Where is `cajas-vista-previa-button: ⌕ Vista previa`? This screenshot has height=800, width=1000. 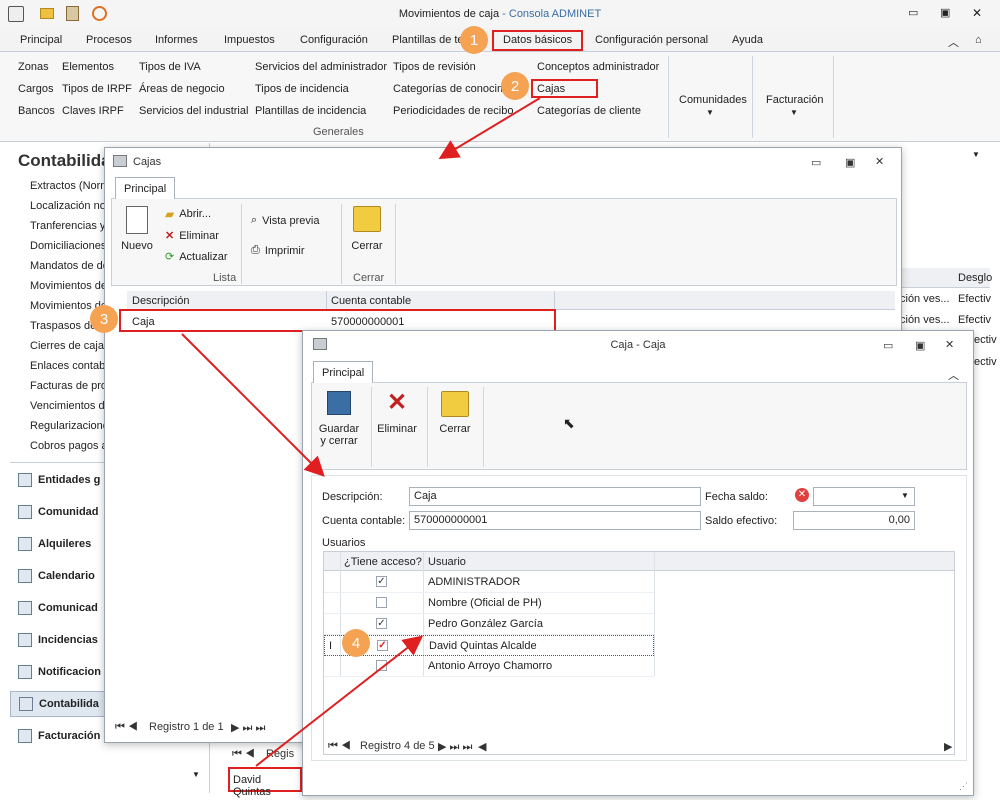 cajas-vista-previa-button: ⌕ Vista previa is located at coordinates (285, 220).